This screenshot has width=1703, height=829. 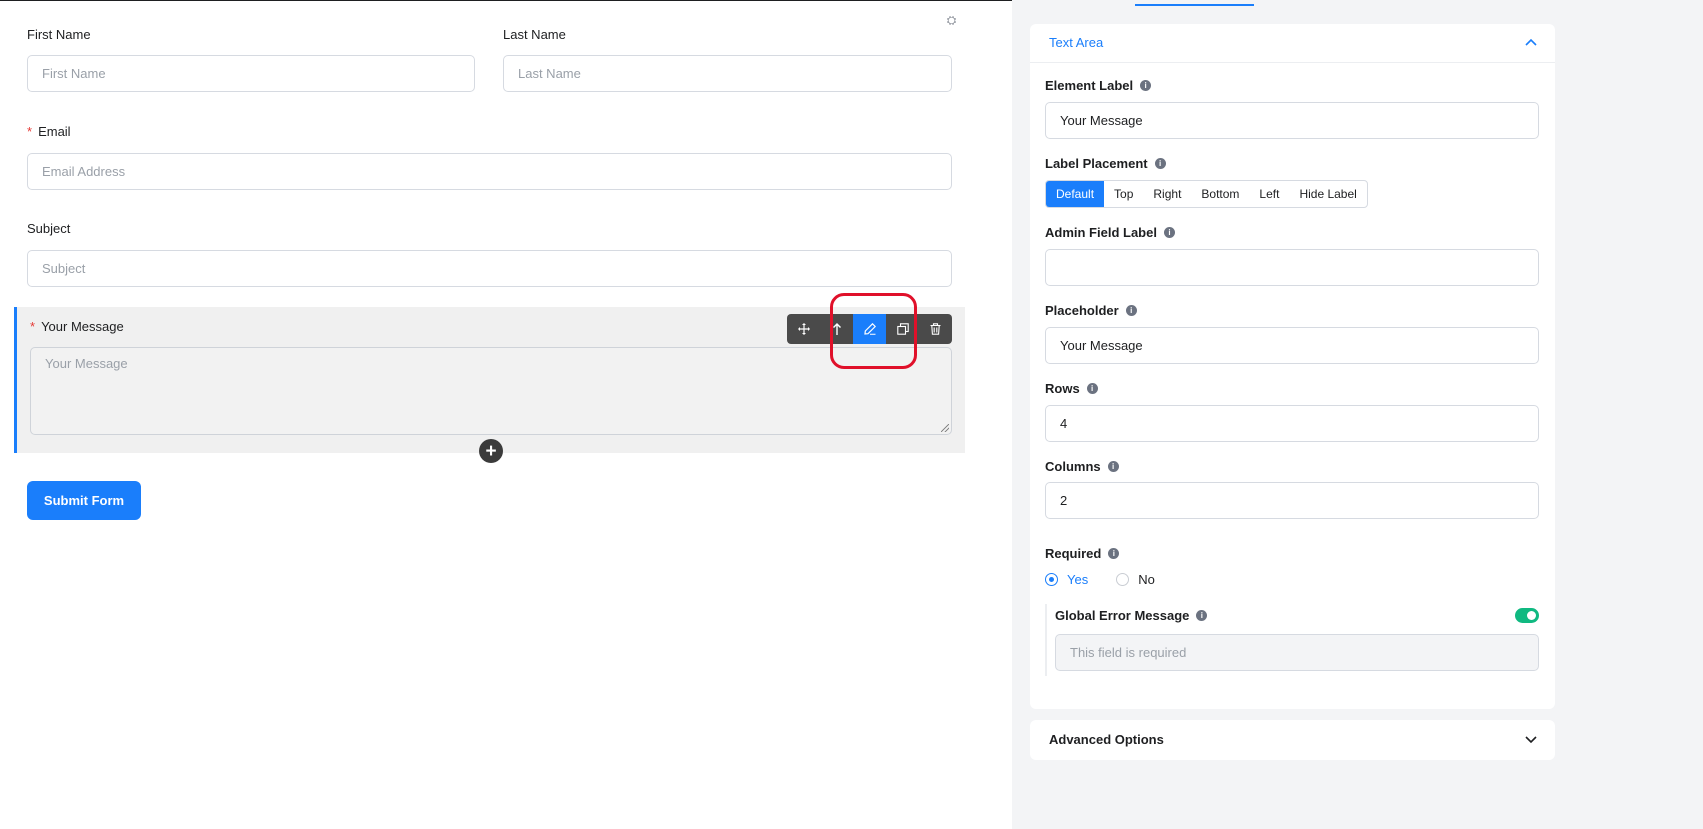 What do you see at coordinates (1100, 579) in the screenshot?
I see `required-radio-group: Yes No` at bounding box center [1100, 579].